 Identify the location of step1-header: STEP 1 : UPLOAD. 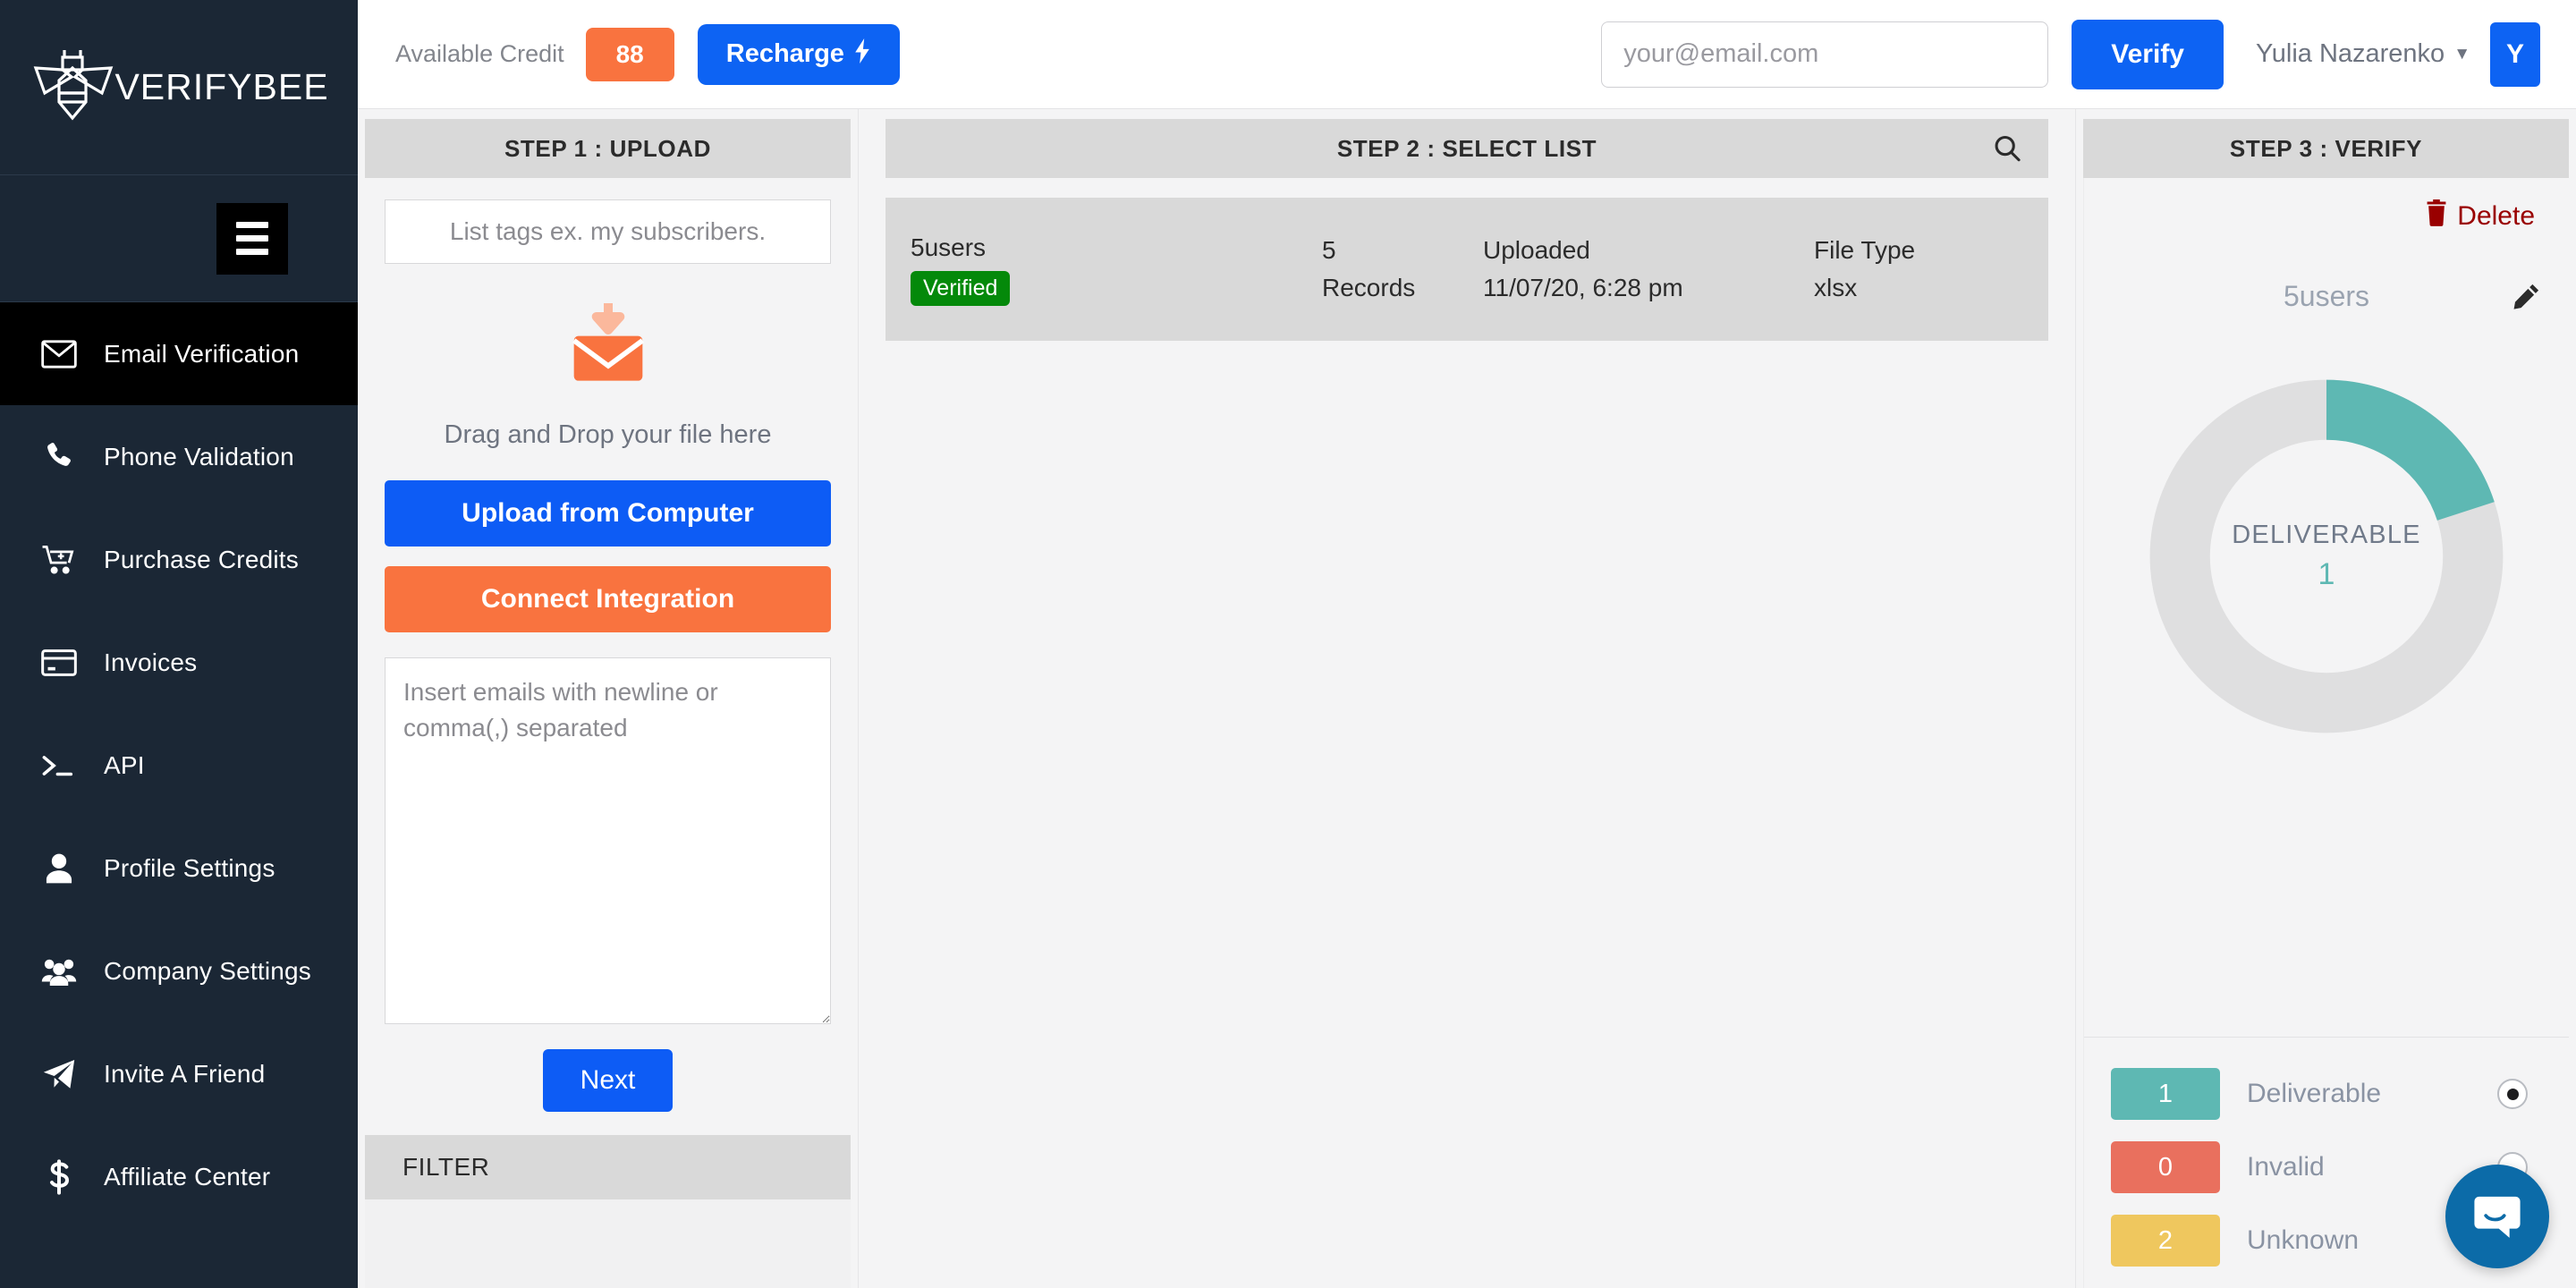
(608, 148).